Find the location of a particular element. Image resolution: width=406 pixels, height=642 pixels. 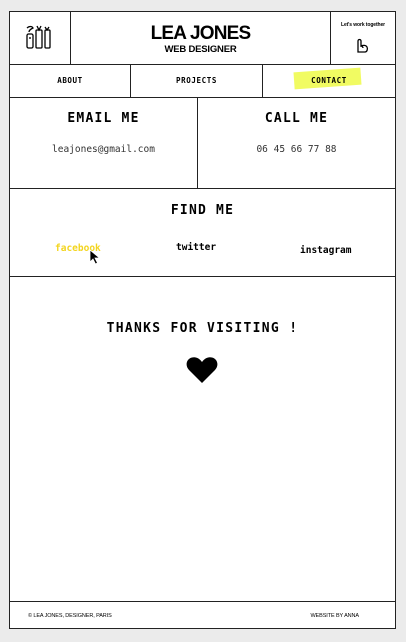

email-block: EMAIL ME leajones@gmail.com is located at coordinates (104, 143).